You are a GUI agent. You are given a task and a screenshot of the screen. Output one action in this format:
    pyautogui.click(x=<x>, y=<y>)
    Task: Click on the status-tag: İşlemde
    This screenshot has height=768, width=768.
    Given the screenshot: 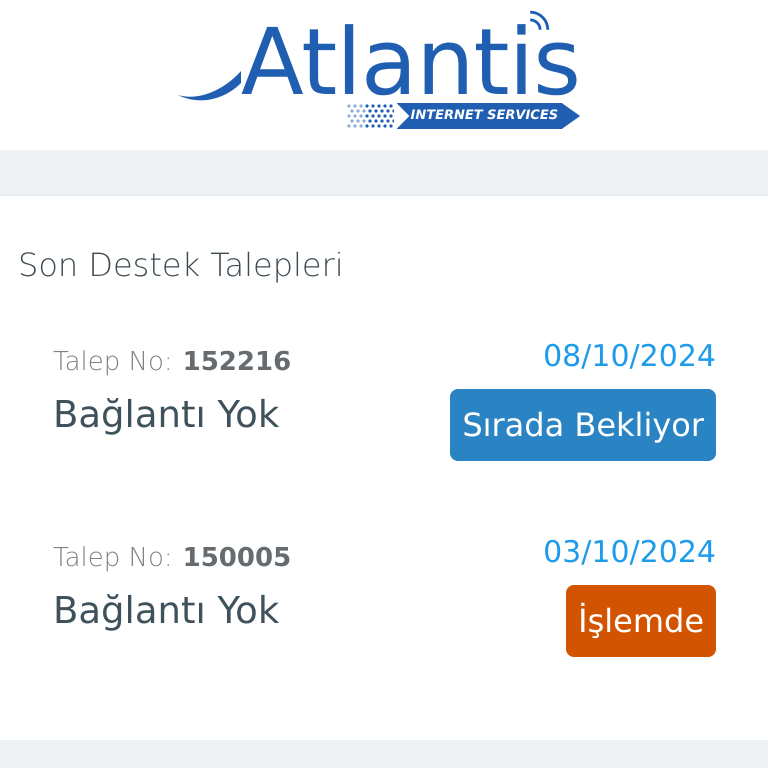 What is the action you would take?
    pyautogui.click(x=641, y=621)
    